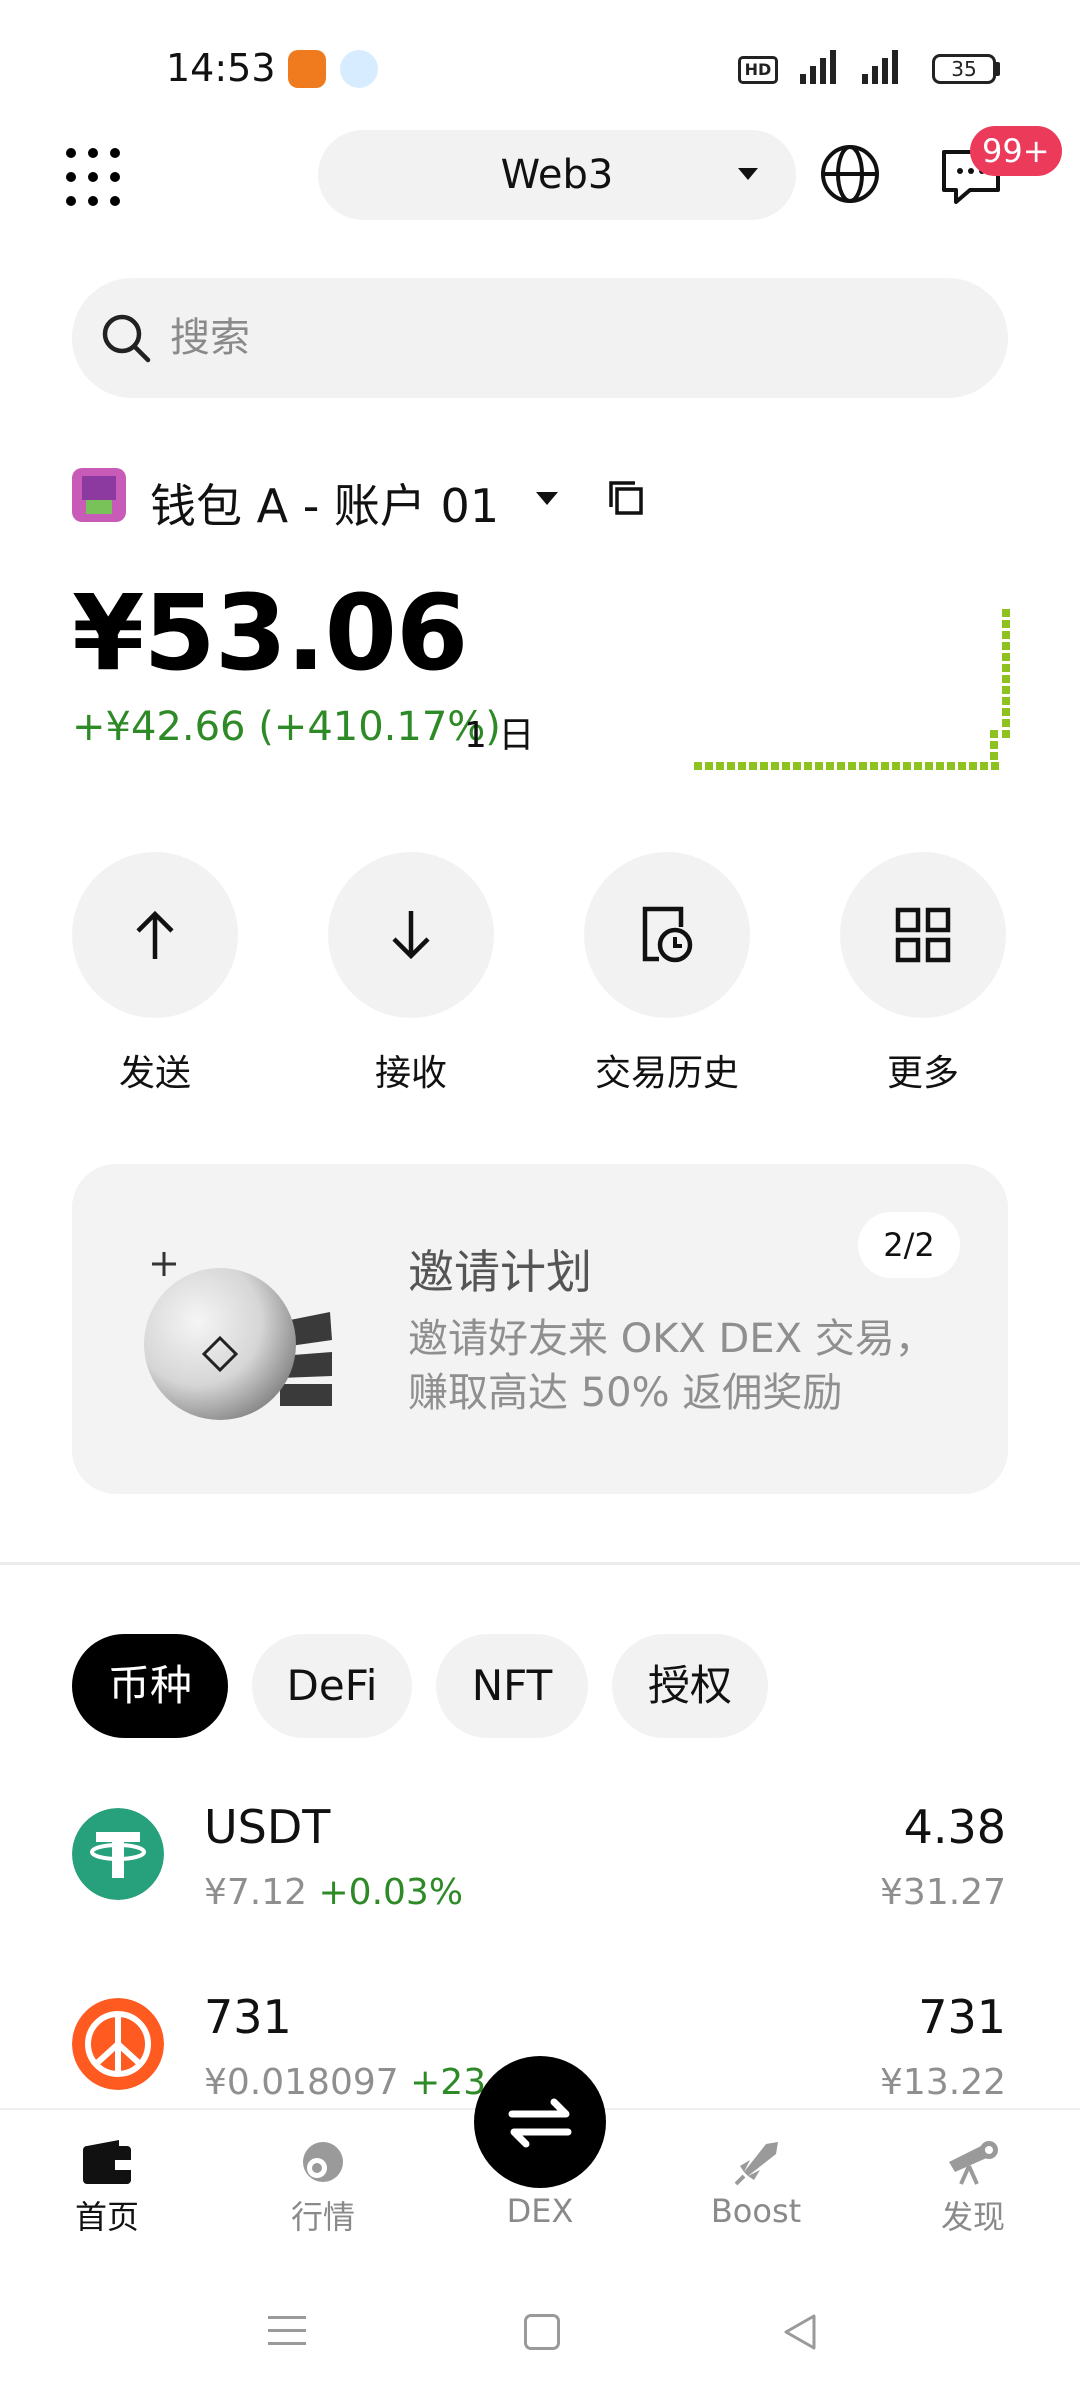 This screenshot has width=1080, height=2400. I want to click on app-menu-icon, so click(96, 178).